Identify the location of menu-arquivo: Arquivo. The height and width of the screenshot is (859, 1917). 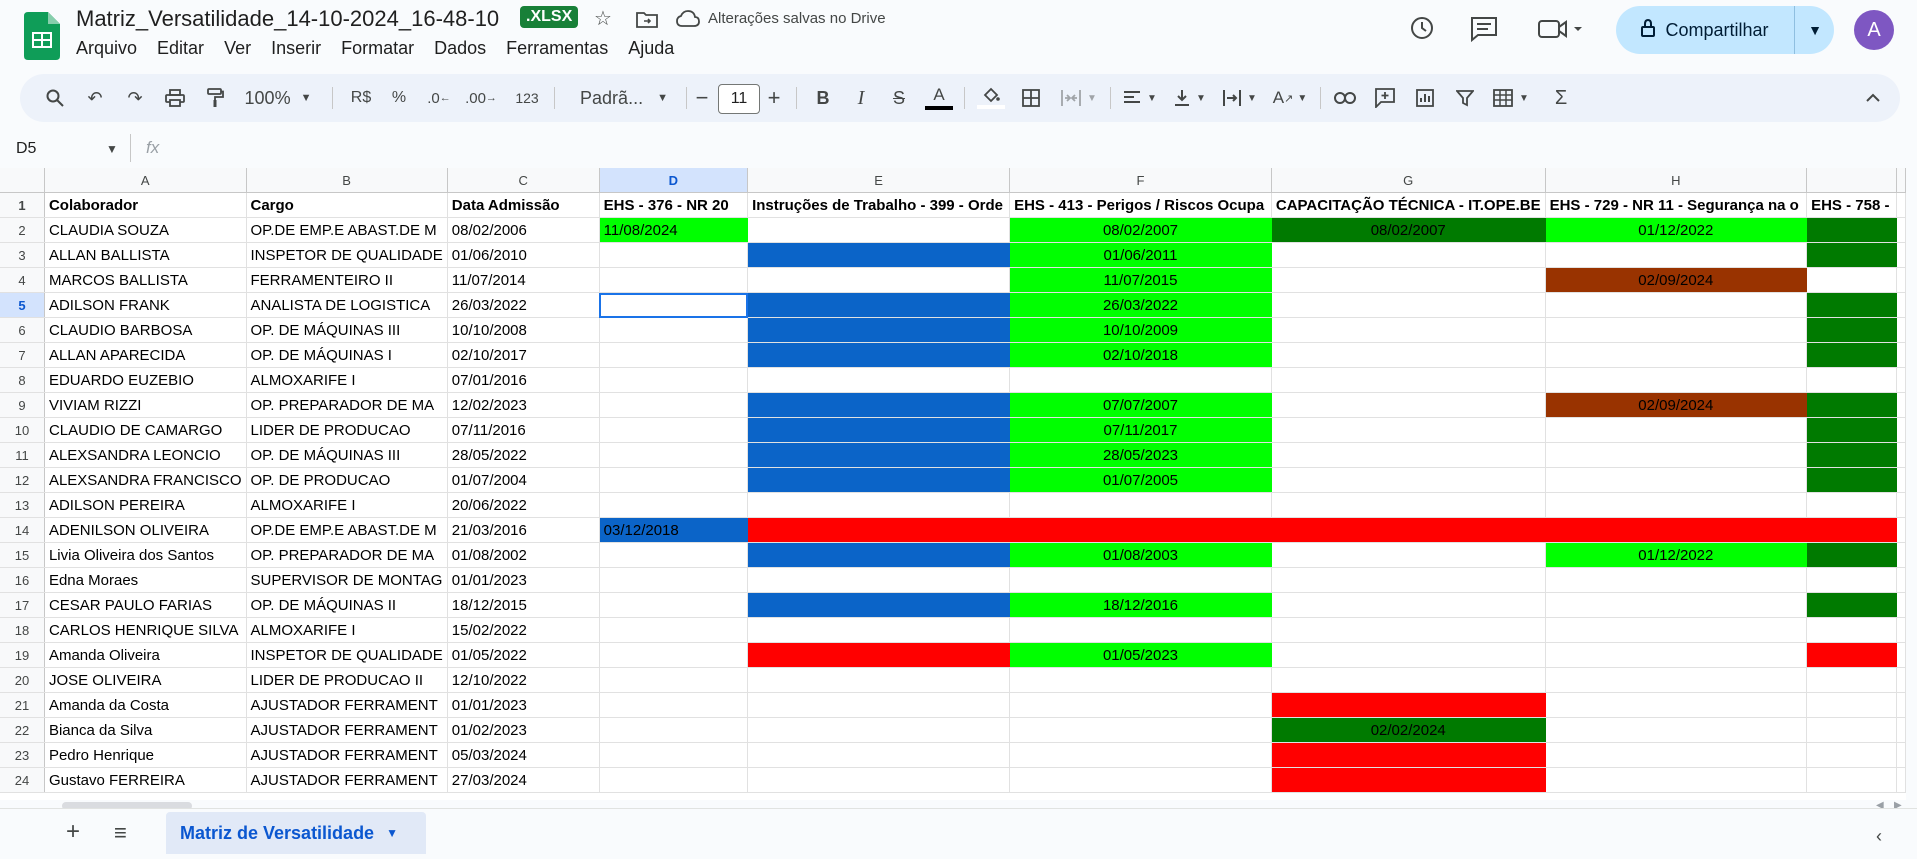
(106, 48).